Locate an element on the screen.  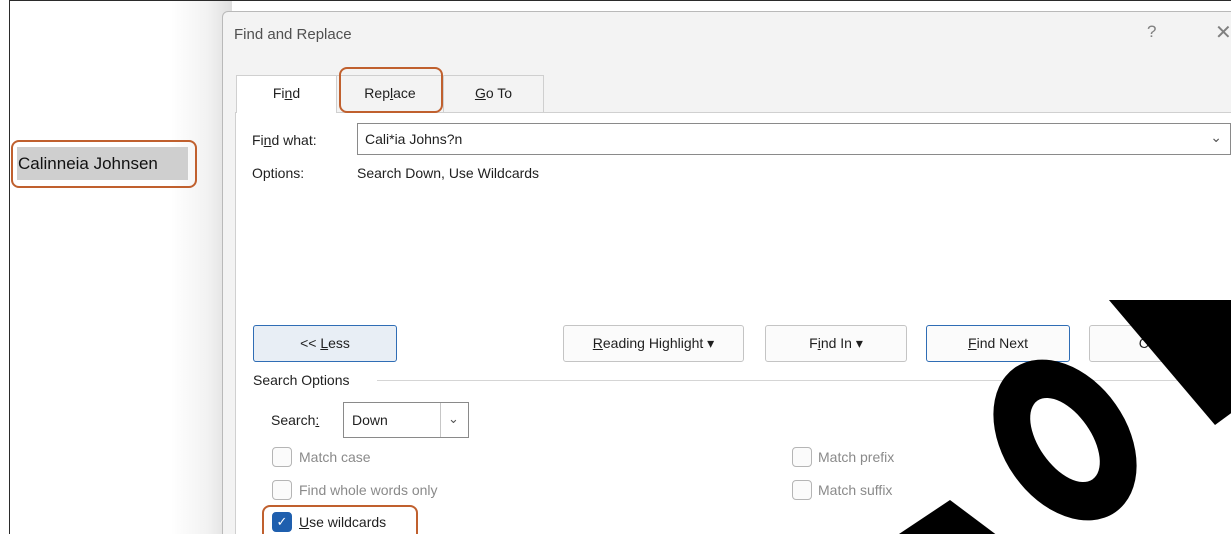
search-options-heading: Search Options is located at coordinates (301, 380).